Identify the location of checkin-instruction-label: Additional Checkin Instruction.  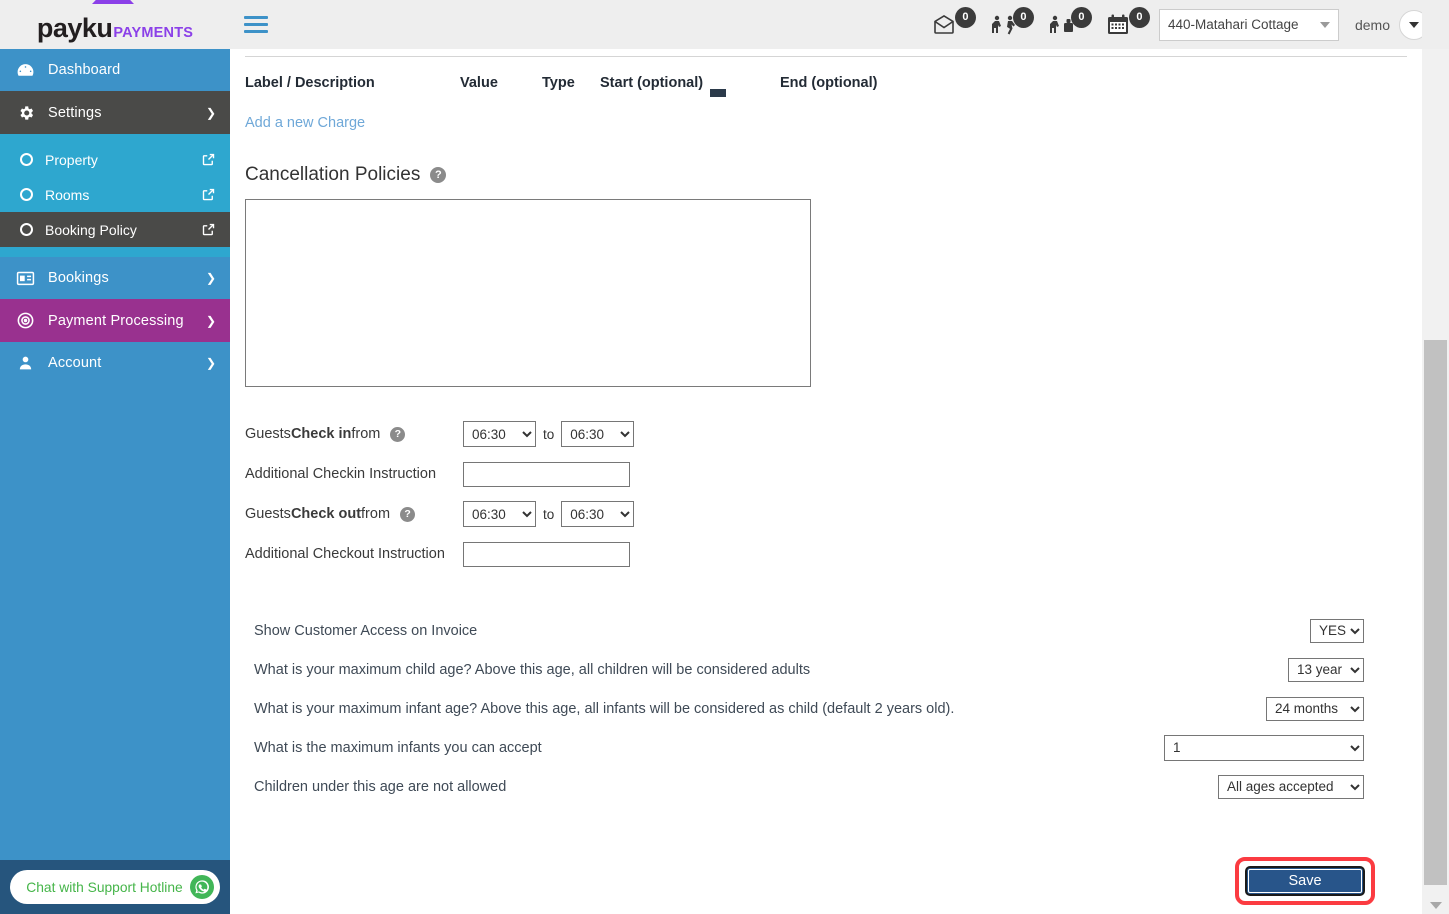
(341, 474).